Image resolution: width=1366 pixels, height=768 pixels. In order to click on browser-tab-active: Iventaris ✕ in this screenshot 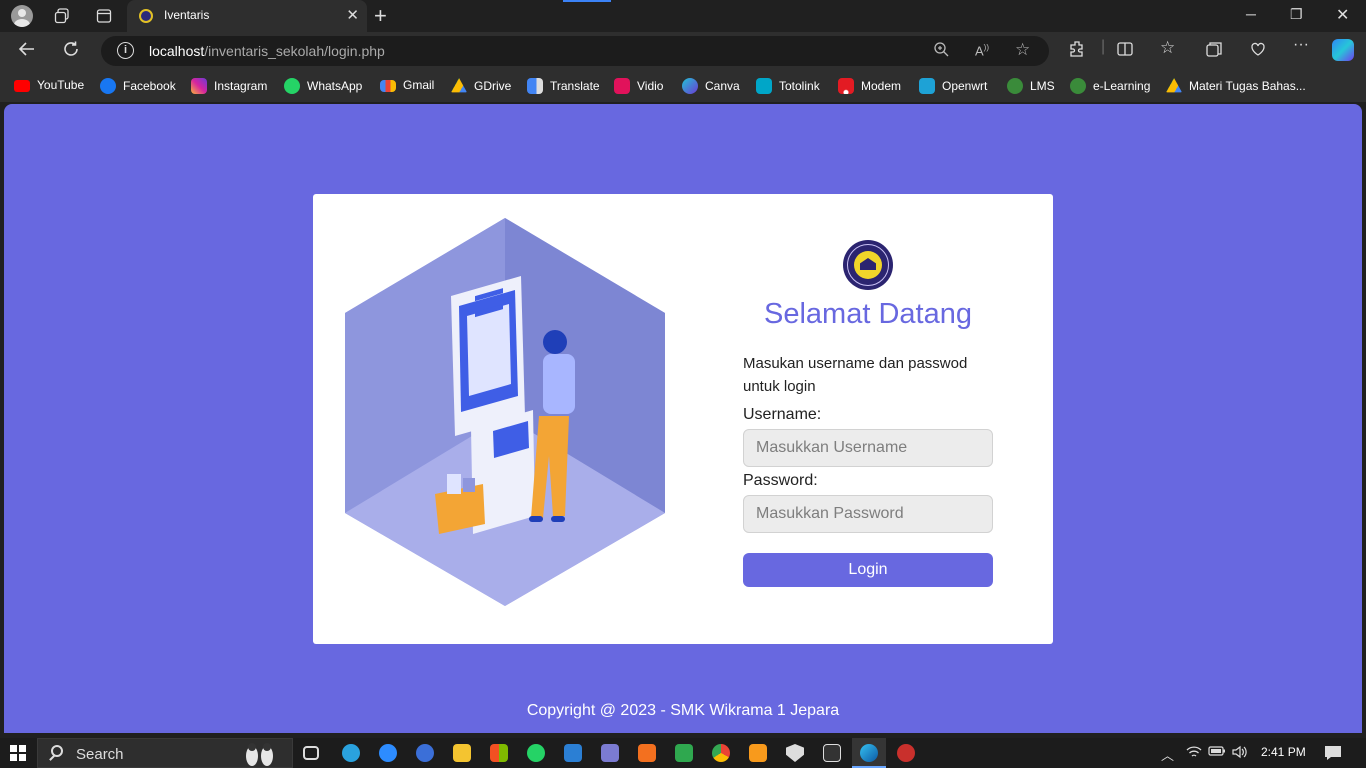, I will do `click(247, 16)`.